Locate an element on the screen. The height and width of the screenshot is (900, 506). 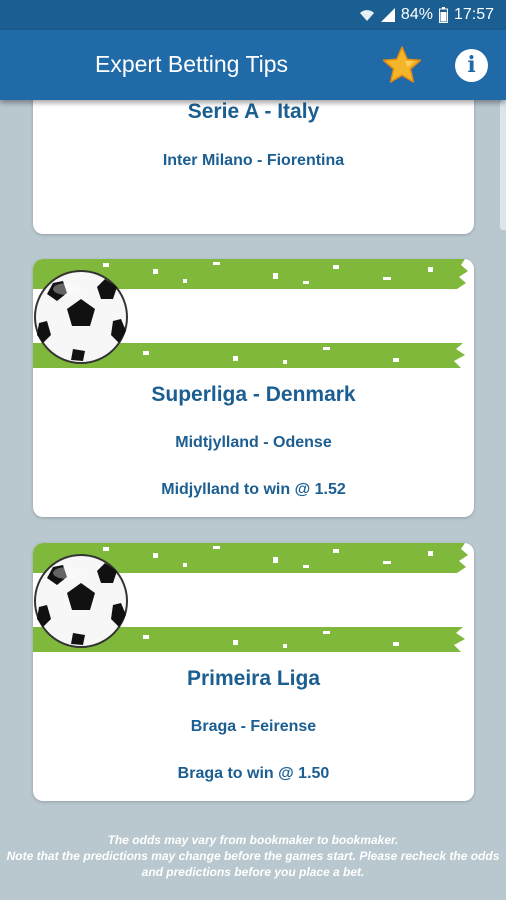
app-bar: Expert Betting Tips i is located at coordinates (253, 65).